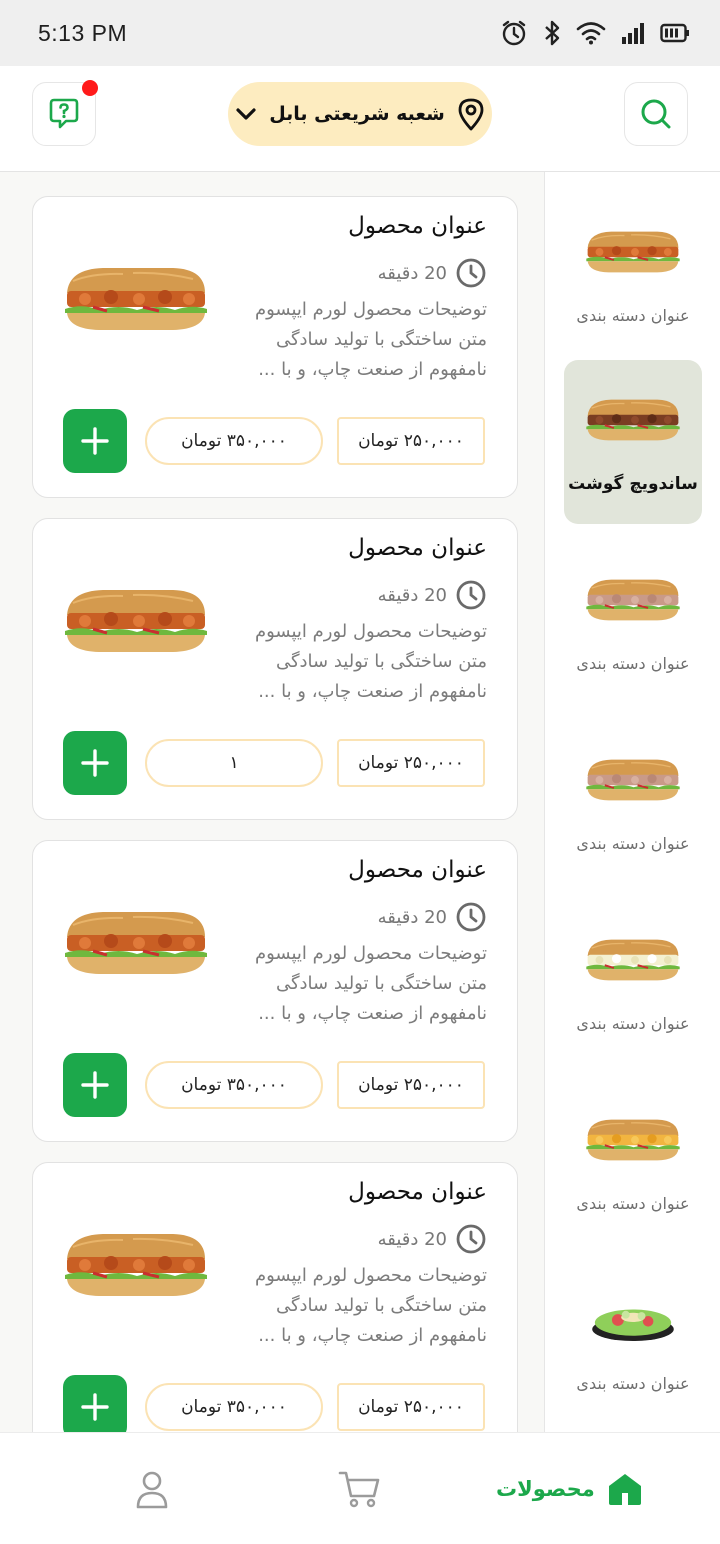 The image size is (720, 1544). I want to click on signal-icon, so click(633, 33).